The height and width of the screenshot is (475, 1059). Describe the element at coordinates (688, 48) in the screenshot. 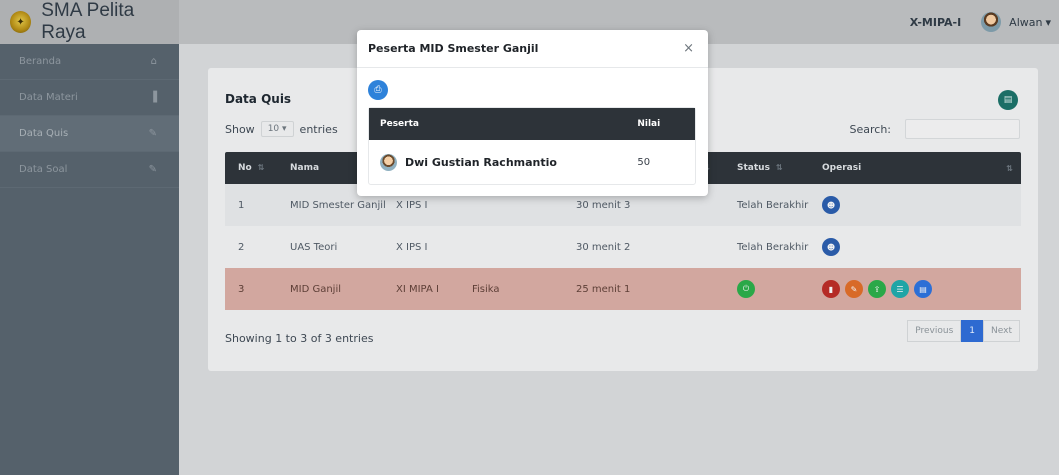

I see `close-icon: ×` at that location.